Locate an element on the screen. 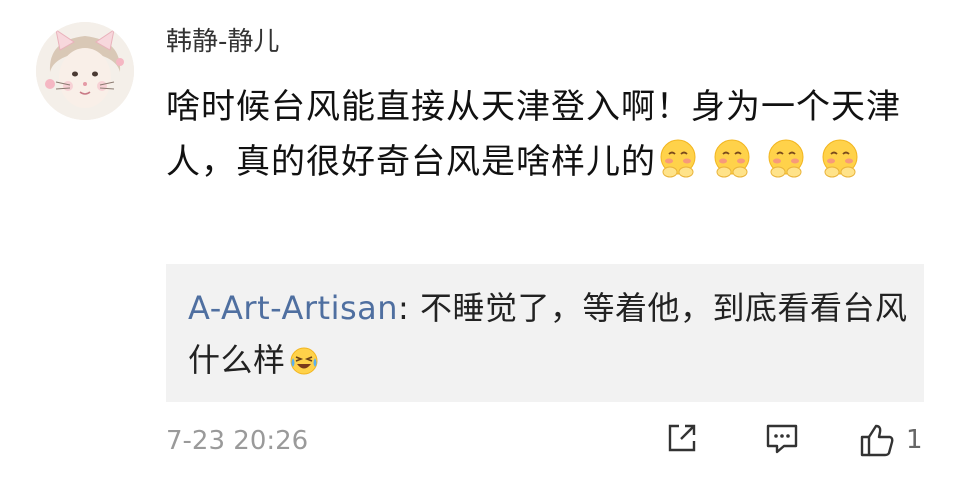  laugh-cry-emoji-icon is located at coordinates (304, 366).